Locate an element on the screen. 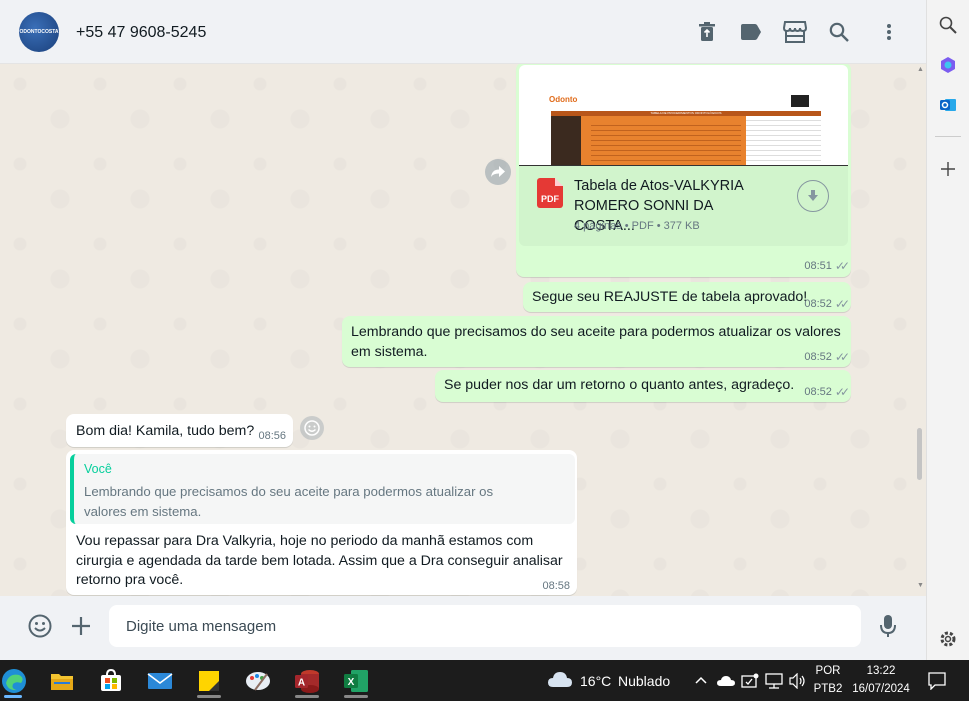 This screenshot has width=969, height=701. message-text: Segue seu REAJUSTE de tabela aprovado! is located at coordinates (670, 297).